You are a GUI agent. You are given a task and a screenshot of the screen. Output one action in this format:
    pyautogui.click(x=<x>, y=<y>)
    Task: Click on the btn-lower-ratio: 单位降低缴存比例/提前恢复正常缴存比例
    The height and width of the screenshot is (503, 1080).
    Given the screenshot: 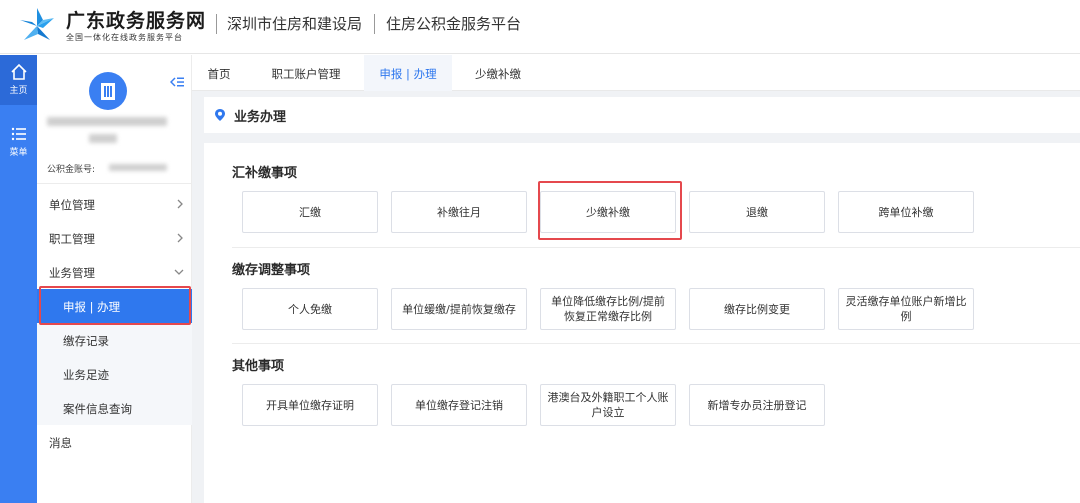 What is the action you would take?
    pyautogui.click(x=608, y=309)
    